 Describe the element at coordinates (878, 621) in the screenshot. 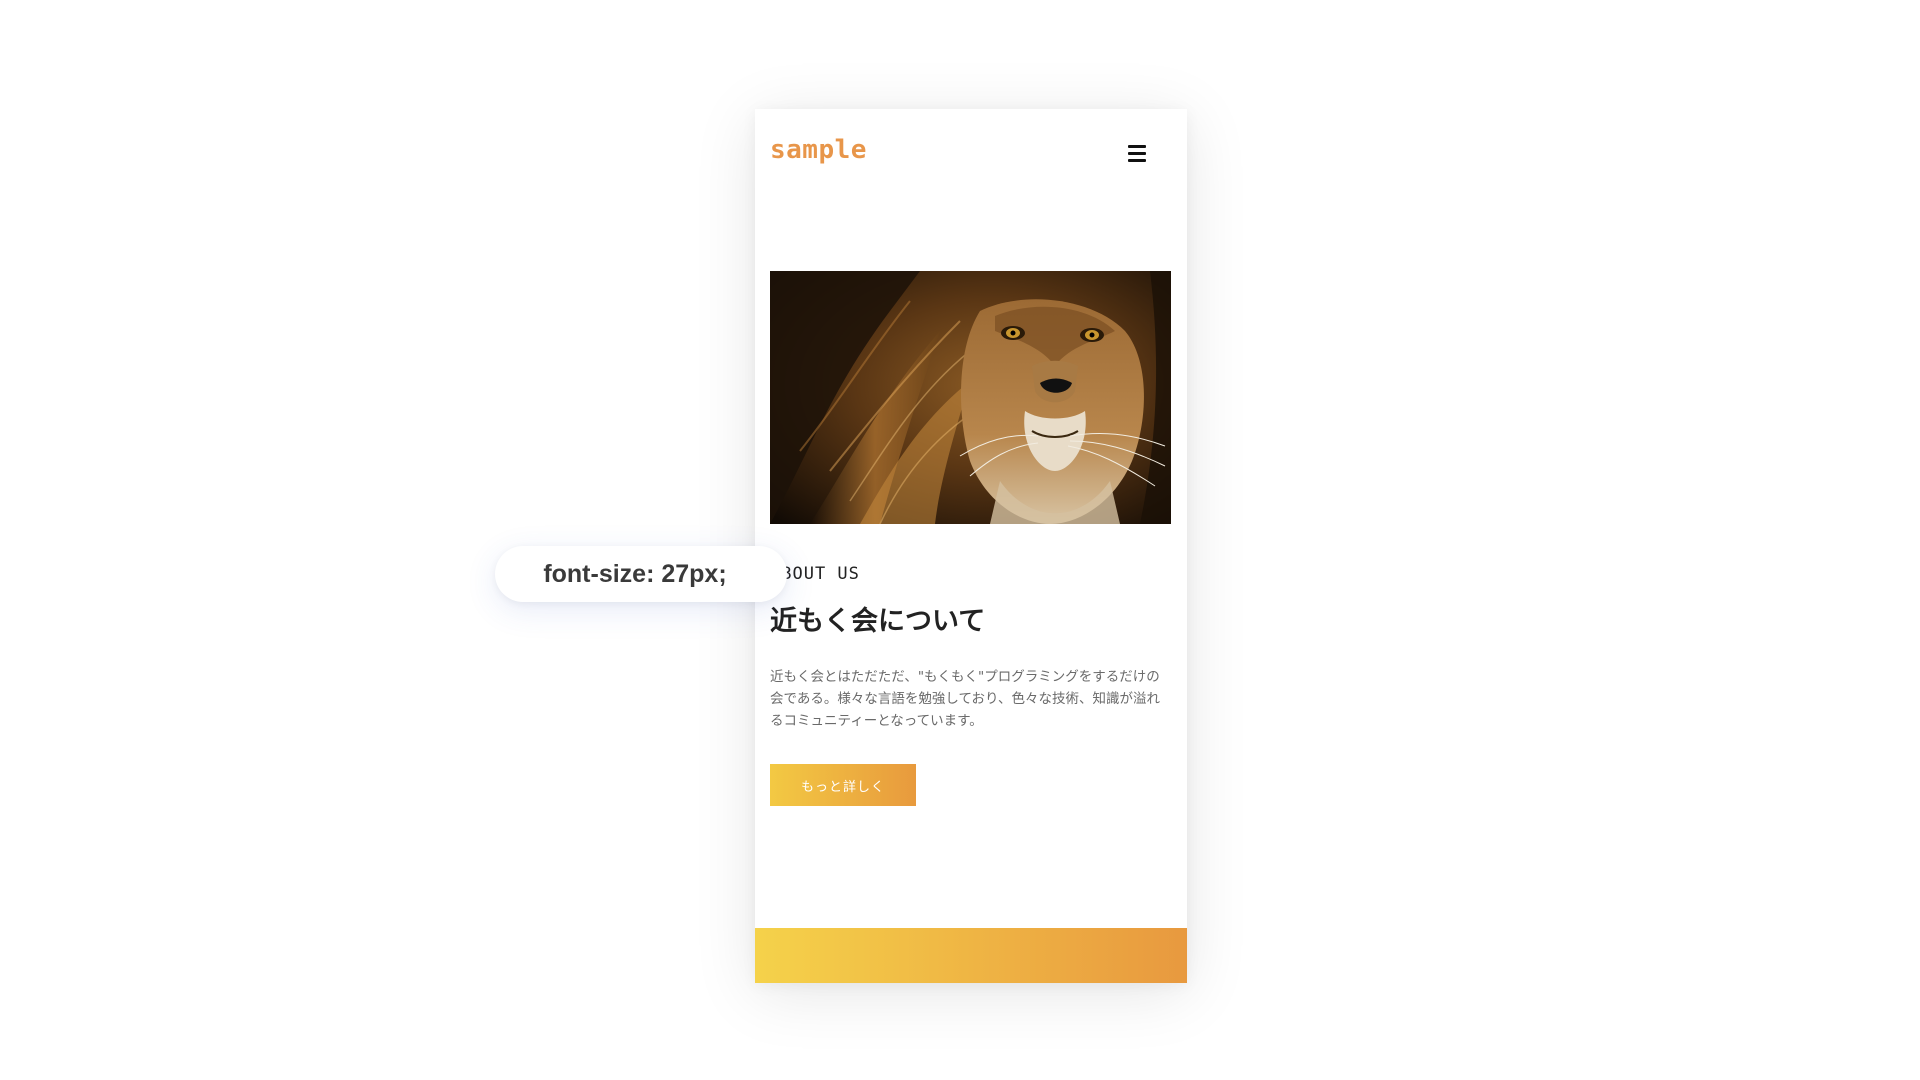

I see `section-title: 近もく会について` at that location.